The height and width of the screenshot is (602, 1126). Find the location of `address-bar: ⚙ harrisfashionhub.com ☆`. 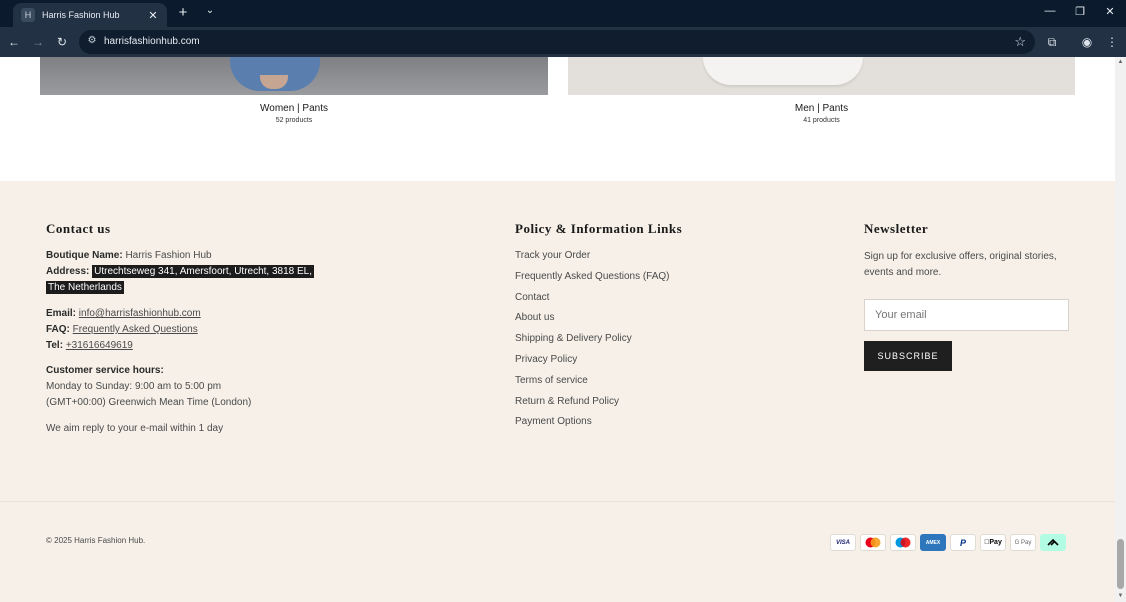

address-bar: ⚙ harrisfashionhub.com ☆ is located at coordinates (557, 42).